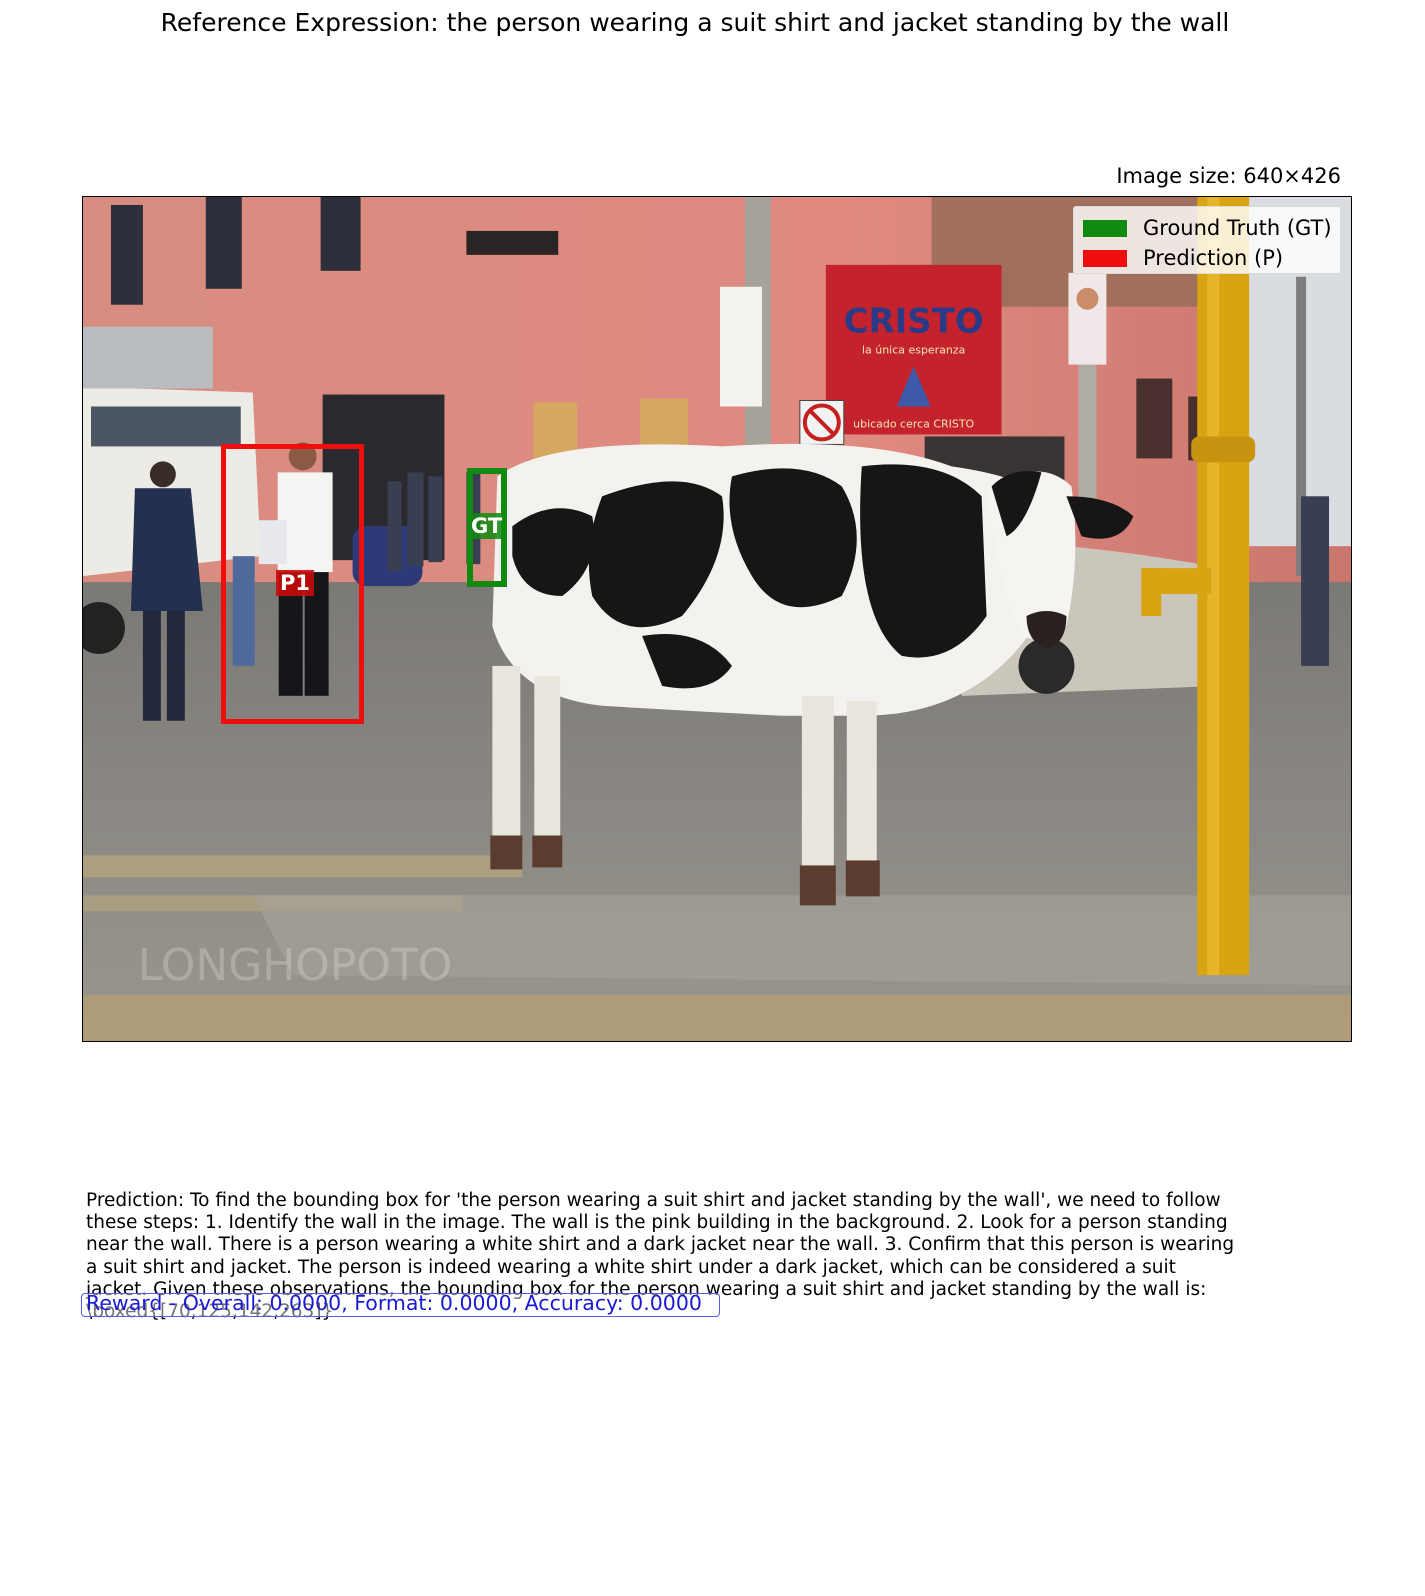  What do you see at coordinates (913, 350) in the screenshot?
I see `banner-subtext: la única esperanza` at bounding box center [913, 350].